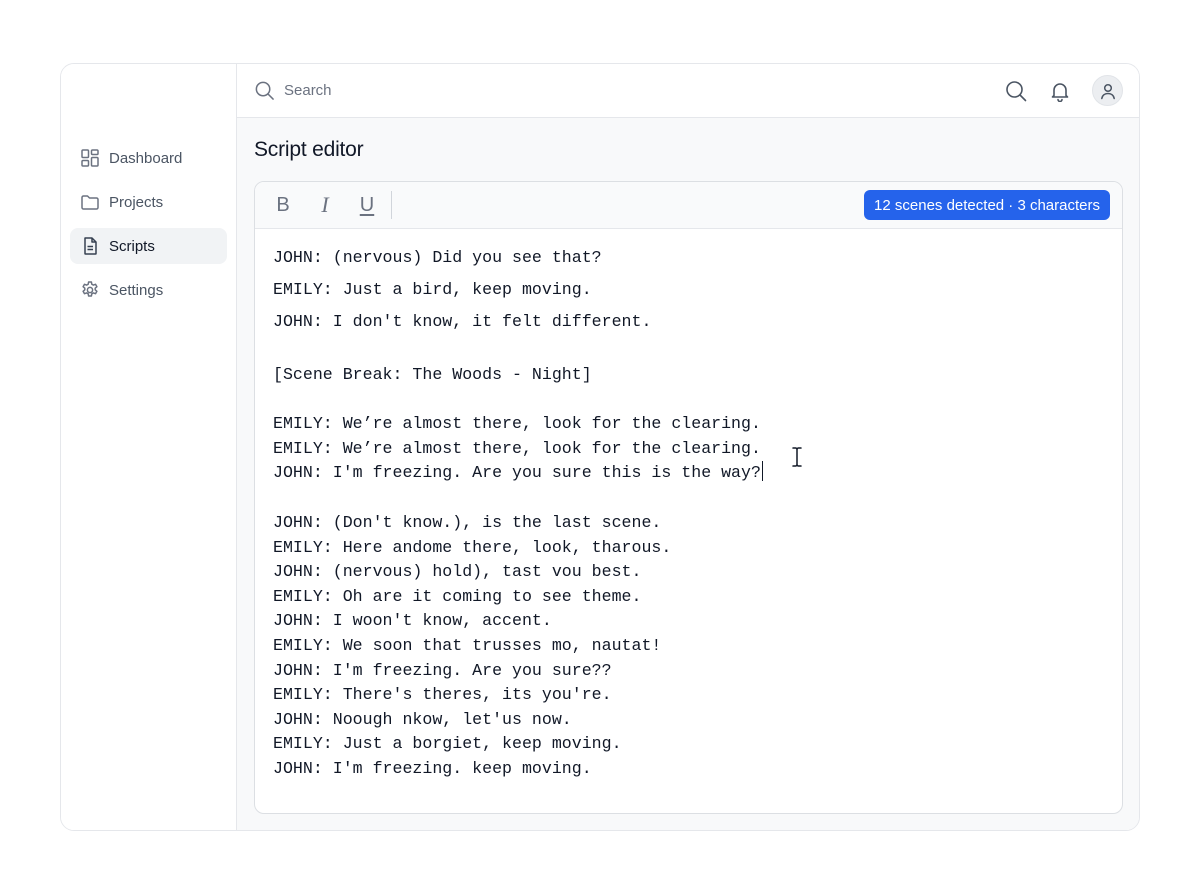 Image resolution: width=1200 pixels, height=896 pixels. What do you see at coordinates (325, 205) in the screenshot?
I see `italic-button: I` at bounding box center [325, 205].